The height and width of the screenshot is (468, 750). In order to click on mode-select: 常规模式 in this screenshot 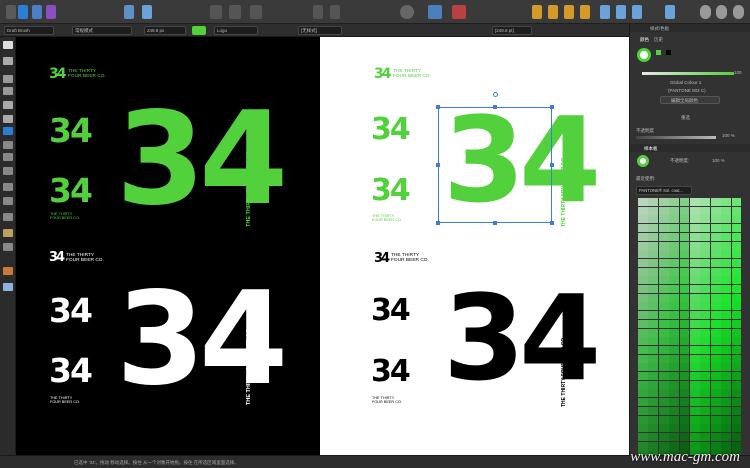, I will do `click(102, 30)`.